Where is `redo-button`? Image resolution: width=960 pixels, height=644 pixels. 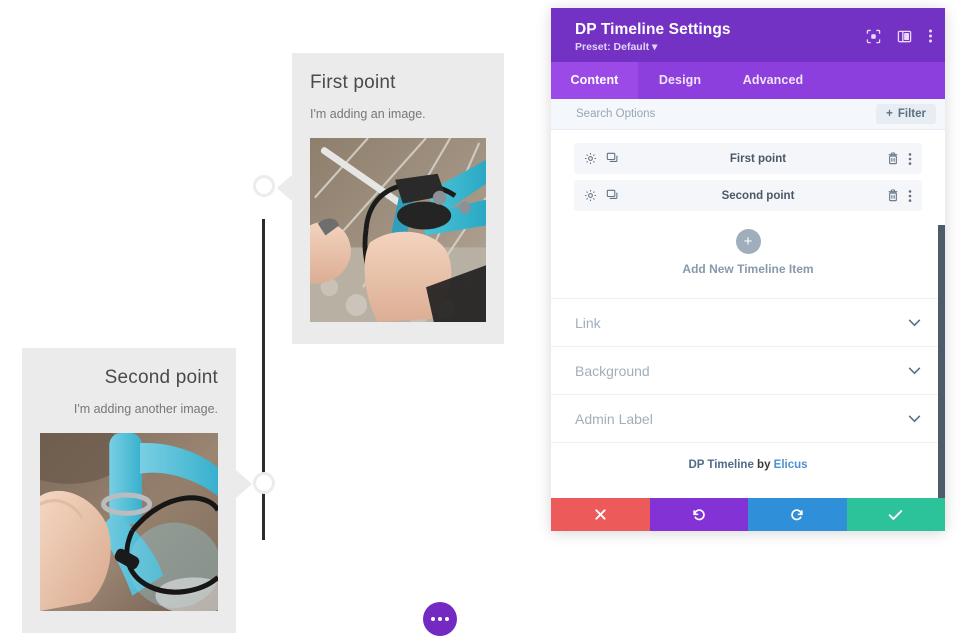 redo-button is located at coordinates (797, 514).